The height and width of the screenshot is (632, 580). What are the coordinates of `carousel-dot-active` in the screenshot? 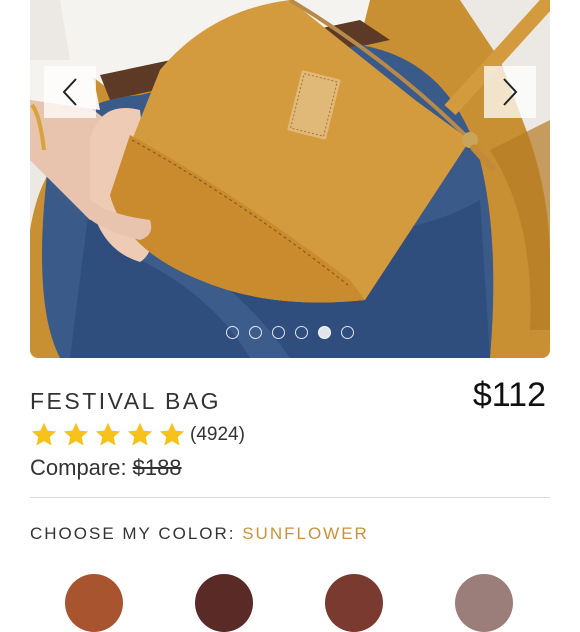 It's located at (324, 332).